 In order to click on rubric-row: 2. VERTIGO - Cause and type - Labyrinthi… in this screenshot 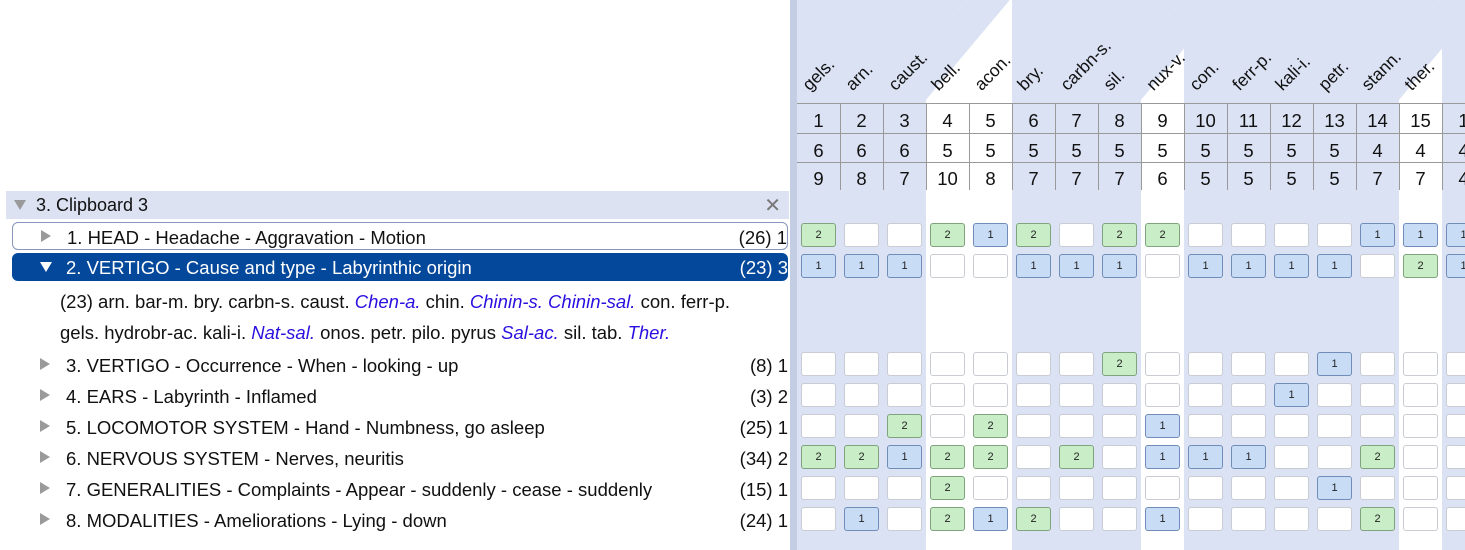, I will do `click(400, 267)`.